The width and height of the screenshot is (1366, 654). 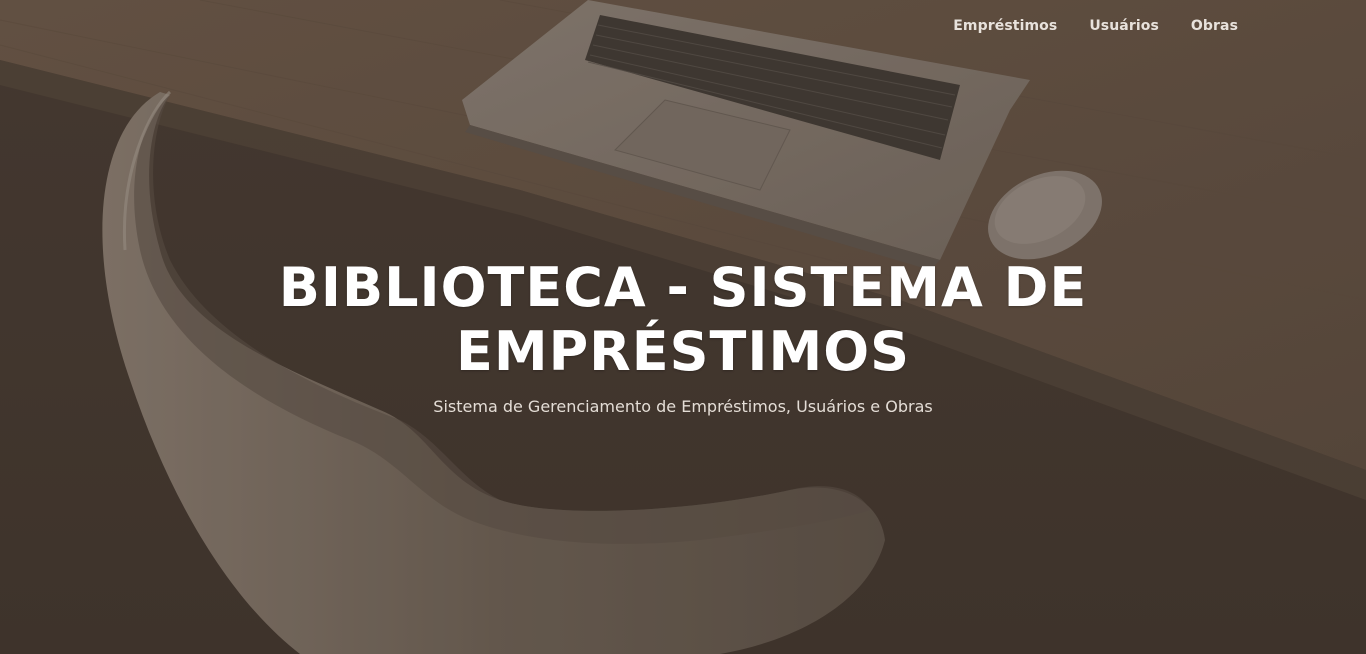 What do you see at coordinates (1214, 26) in the screenshot?
I see `nav-obras-link: Obras` at bounding box center [1214, 26].